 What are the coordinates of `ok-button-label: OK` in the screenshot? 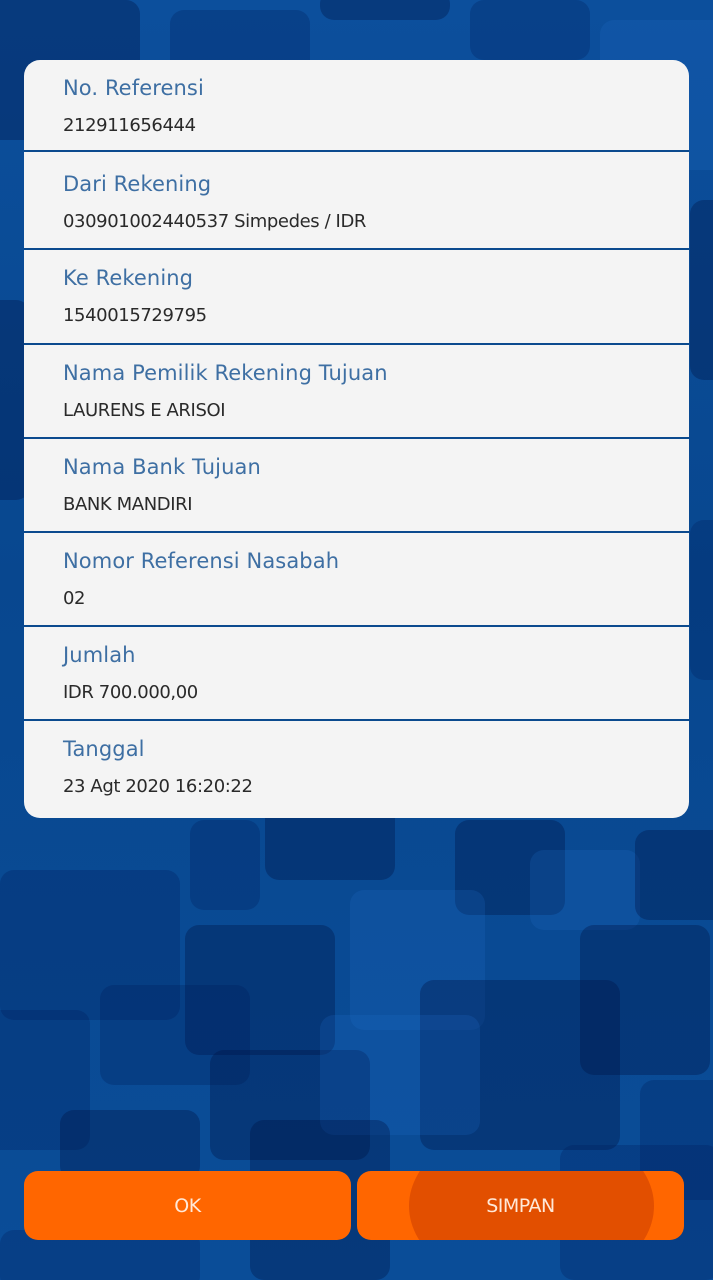 It's located at (187, 1205).